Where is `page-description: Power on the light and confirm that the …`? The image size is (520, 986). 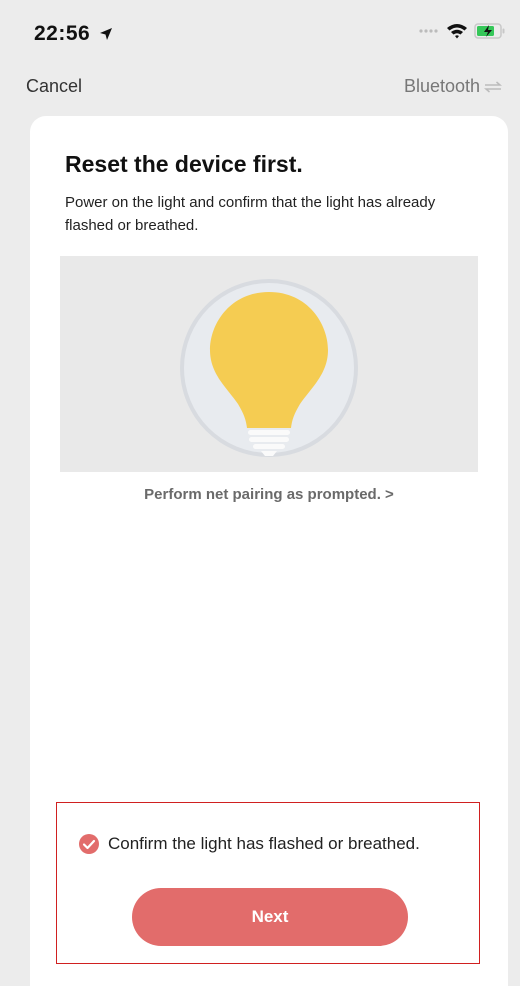
page-description: Power on the light and confirm that the … is located at coordinates (250, 214).